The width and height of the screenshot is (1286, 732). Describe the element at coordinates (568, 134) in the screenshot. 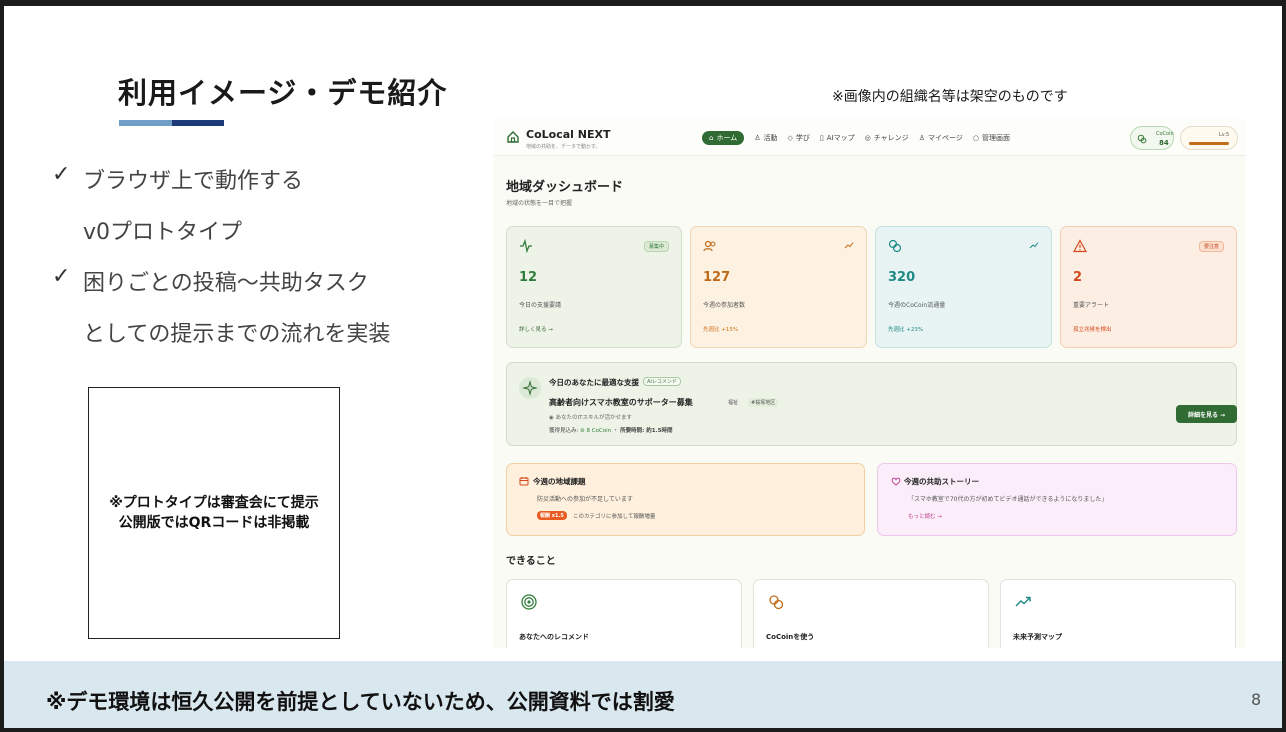

I see `app-logo-title: CoLocal NEXT` at that location.